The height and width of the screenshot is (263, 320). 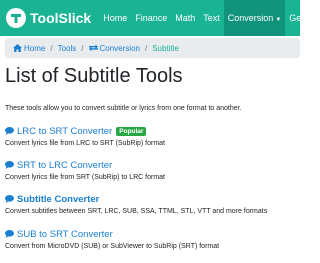 What do you see at coordinates (165, 48) in the screenshot?
I see `breadcrumb-current: Subtitle` at bounding box center [165, 48].